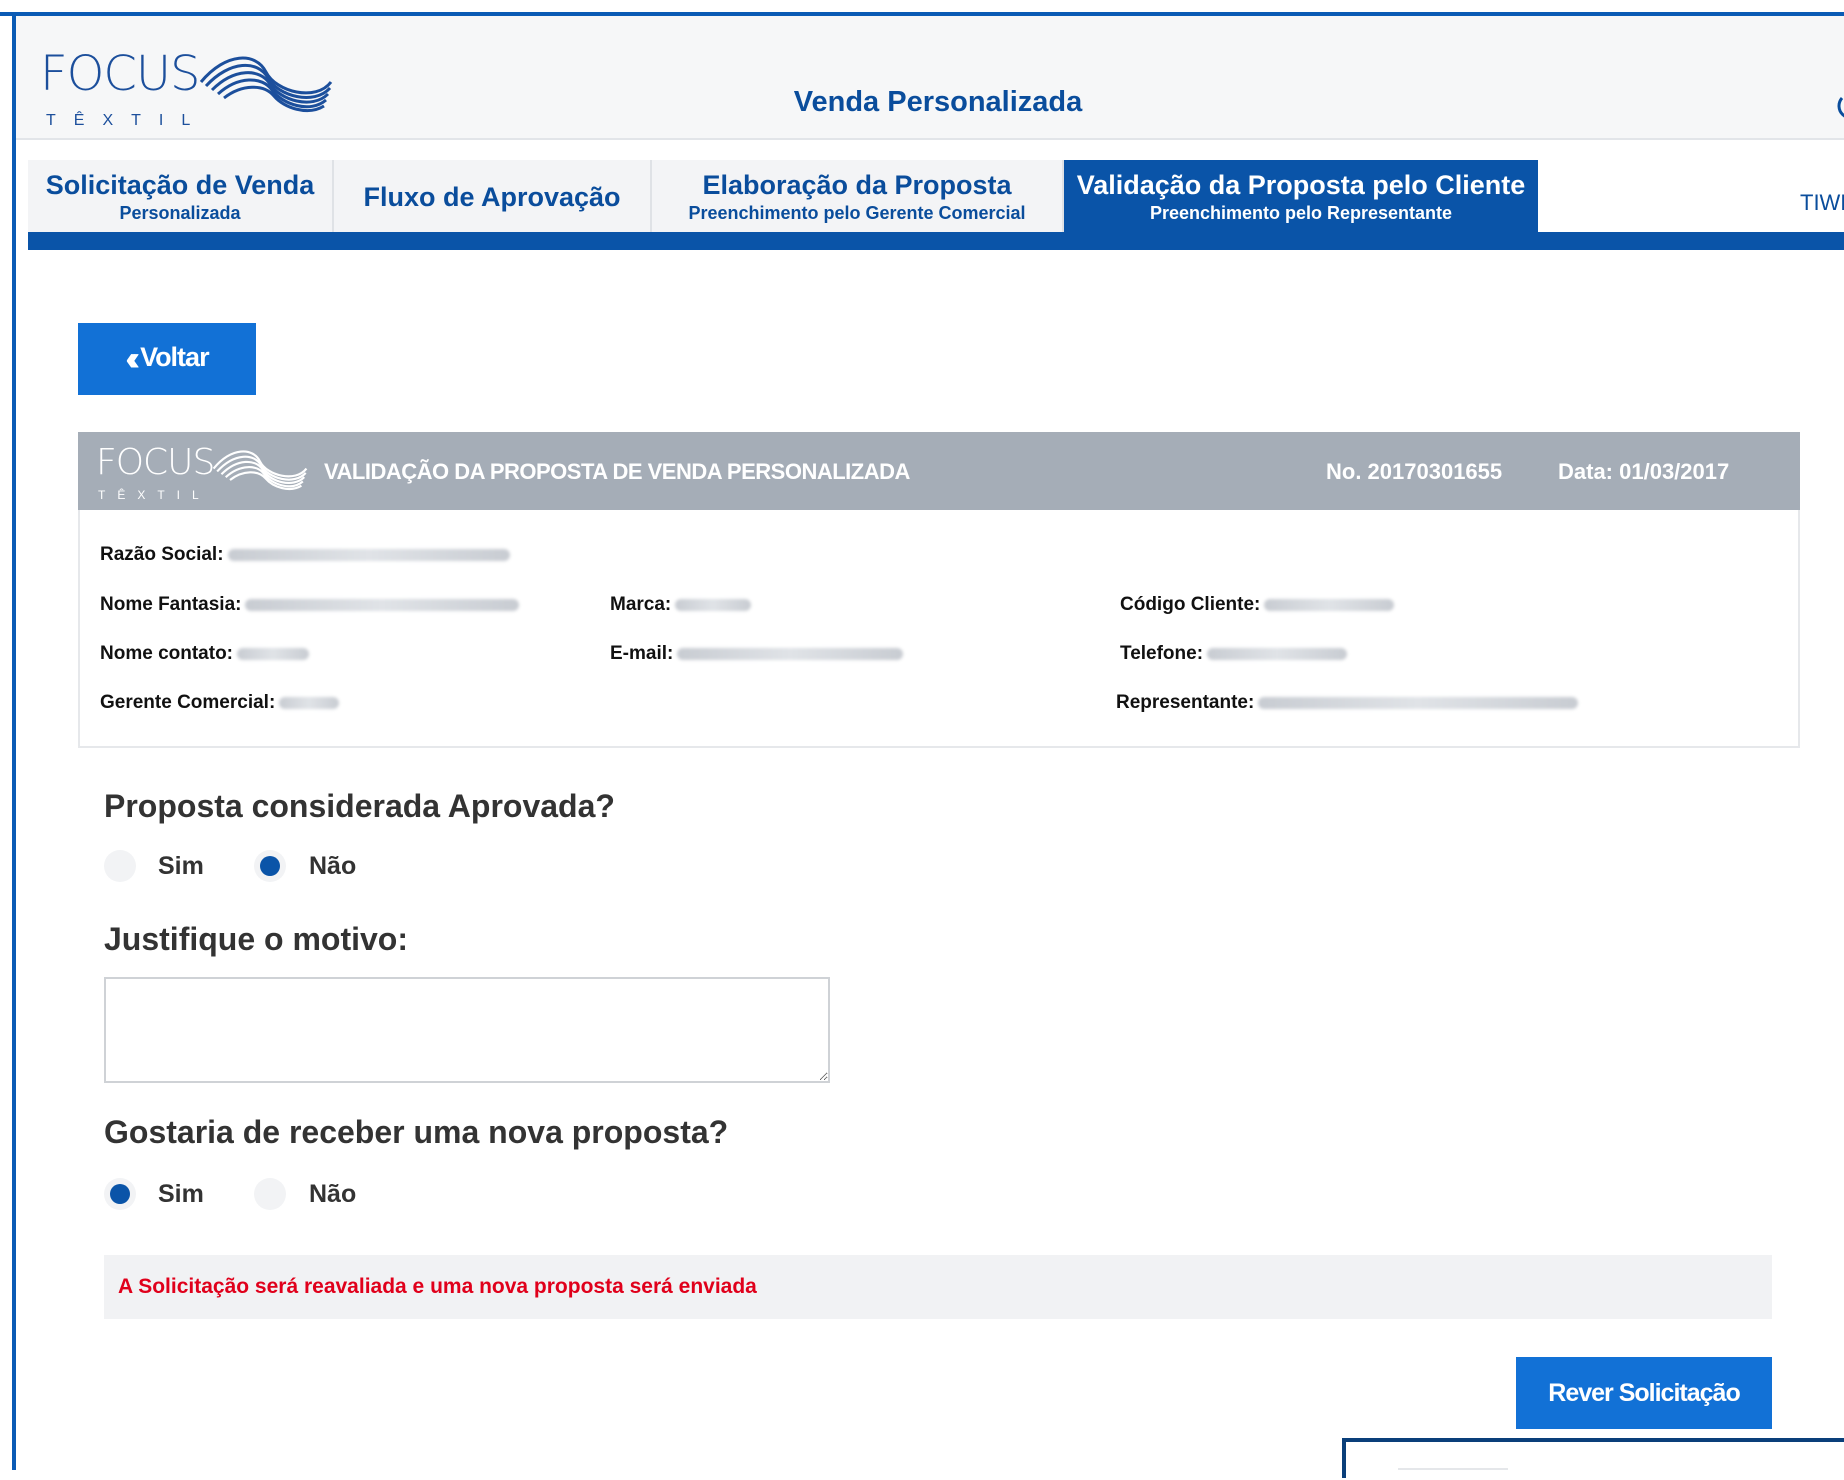 The width and height of the screenshot is (1844, 1480). I want to click on frame-border-left, so click(14, 741).